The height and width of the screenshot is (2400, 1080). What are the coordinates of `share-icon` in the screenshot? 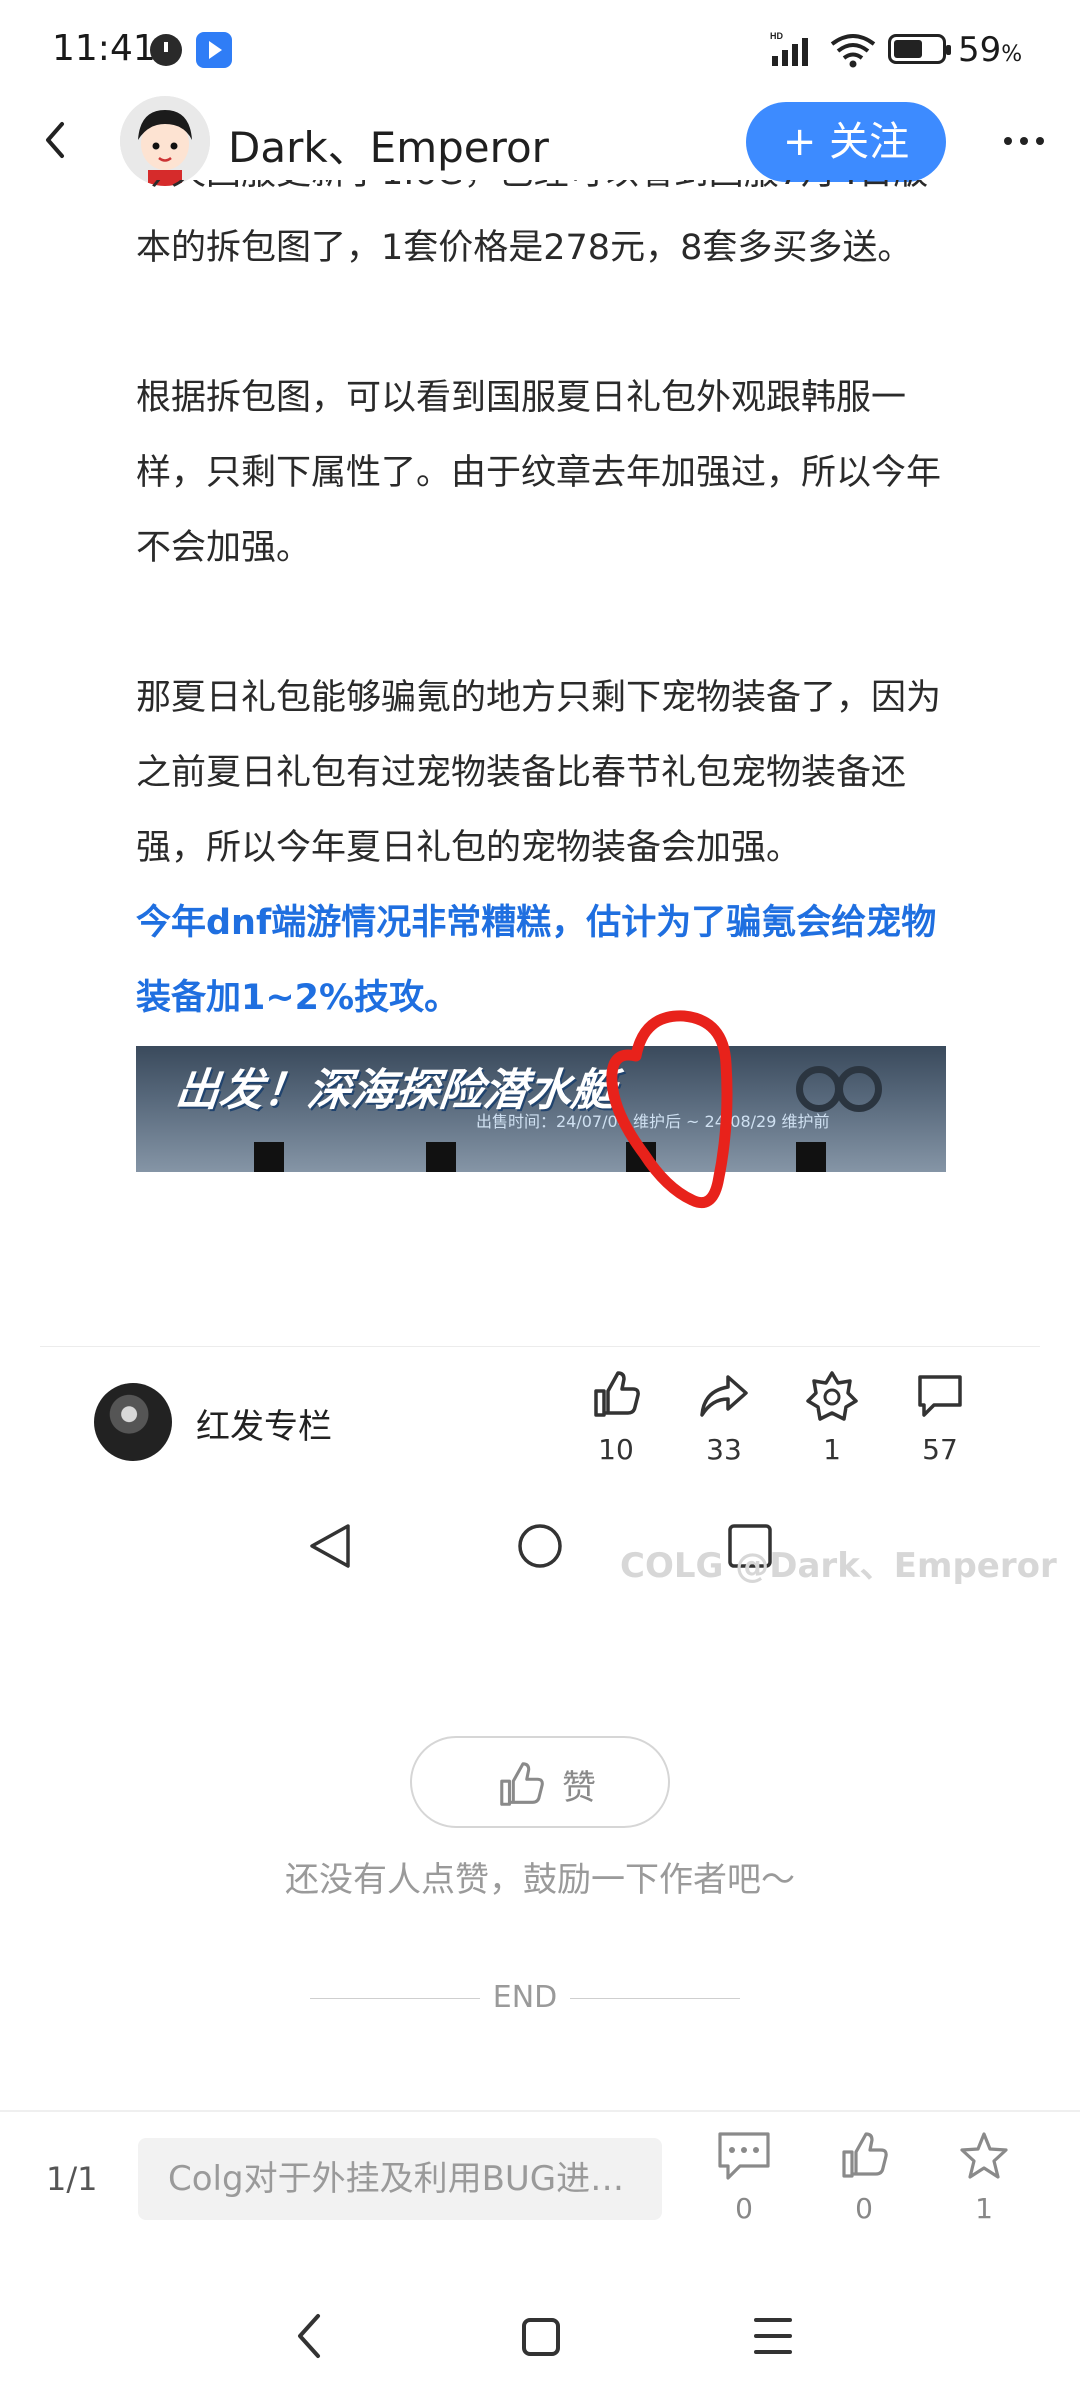 It's located at (724, 1396).